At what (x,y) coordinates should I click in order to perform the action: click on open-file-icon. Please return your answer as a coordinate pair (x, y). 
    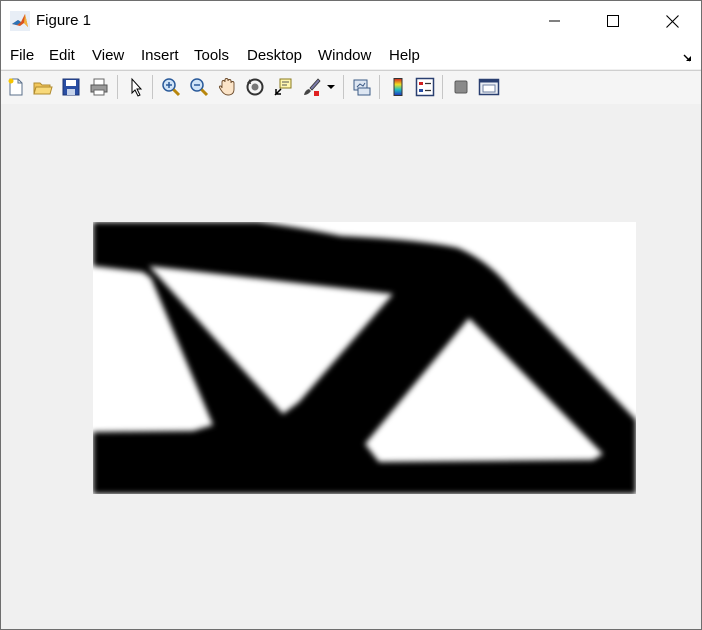
    Looking at the image, I should click on (43, 87).